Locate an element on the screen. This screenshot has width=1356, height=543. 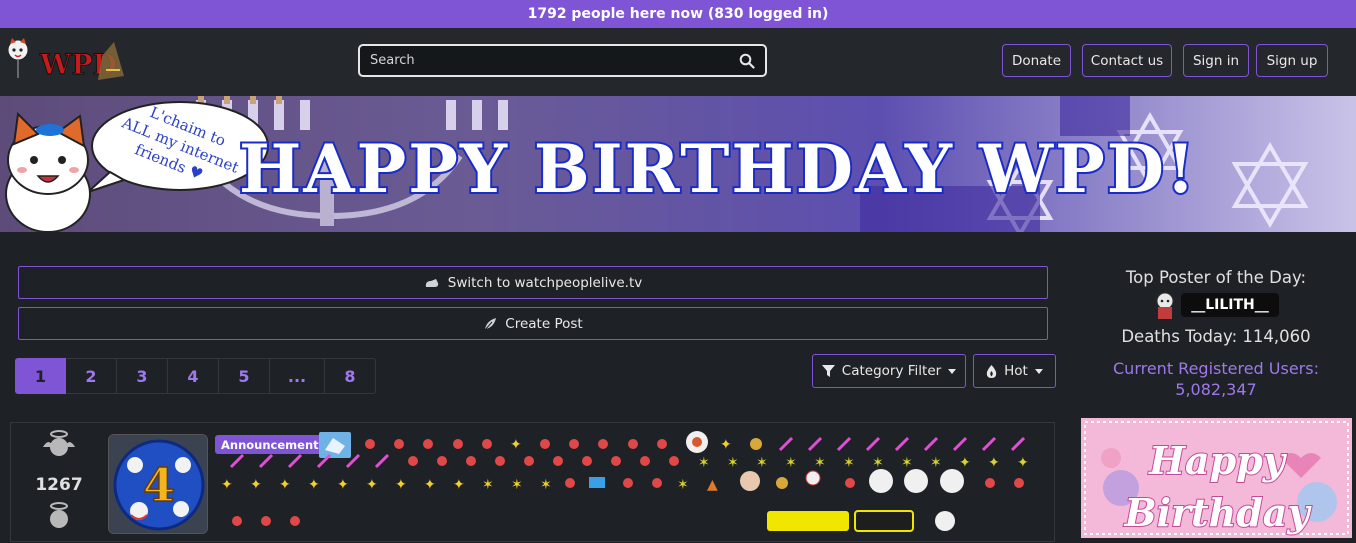
top-poster: __LILITH__ is located at coordinates (1216, 305).